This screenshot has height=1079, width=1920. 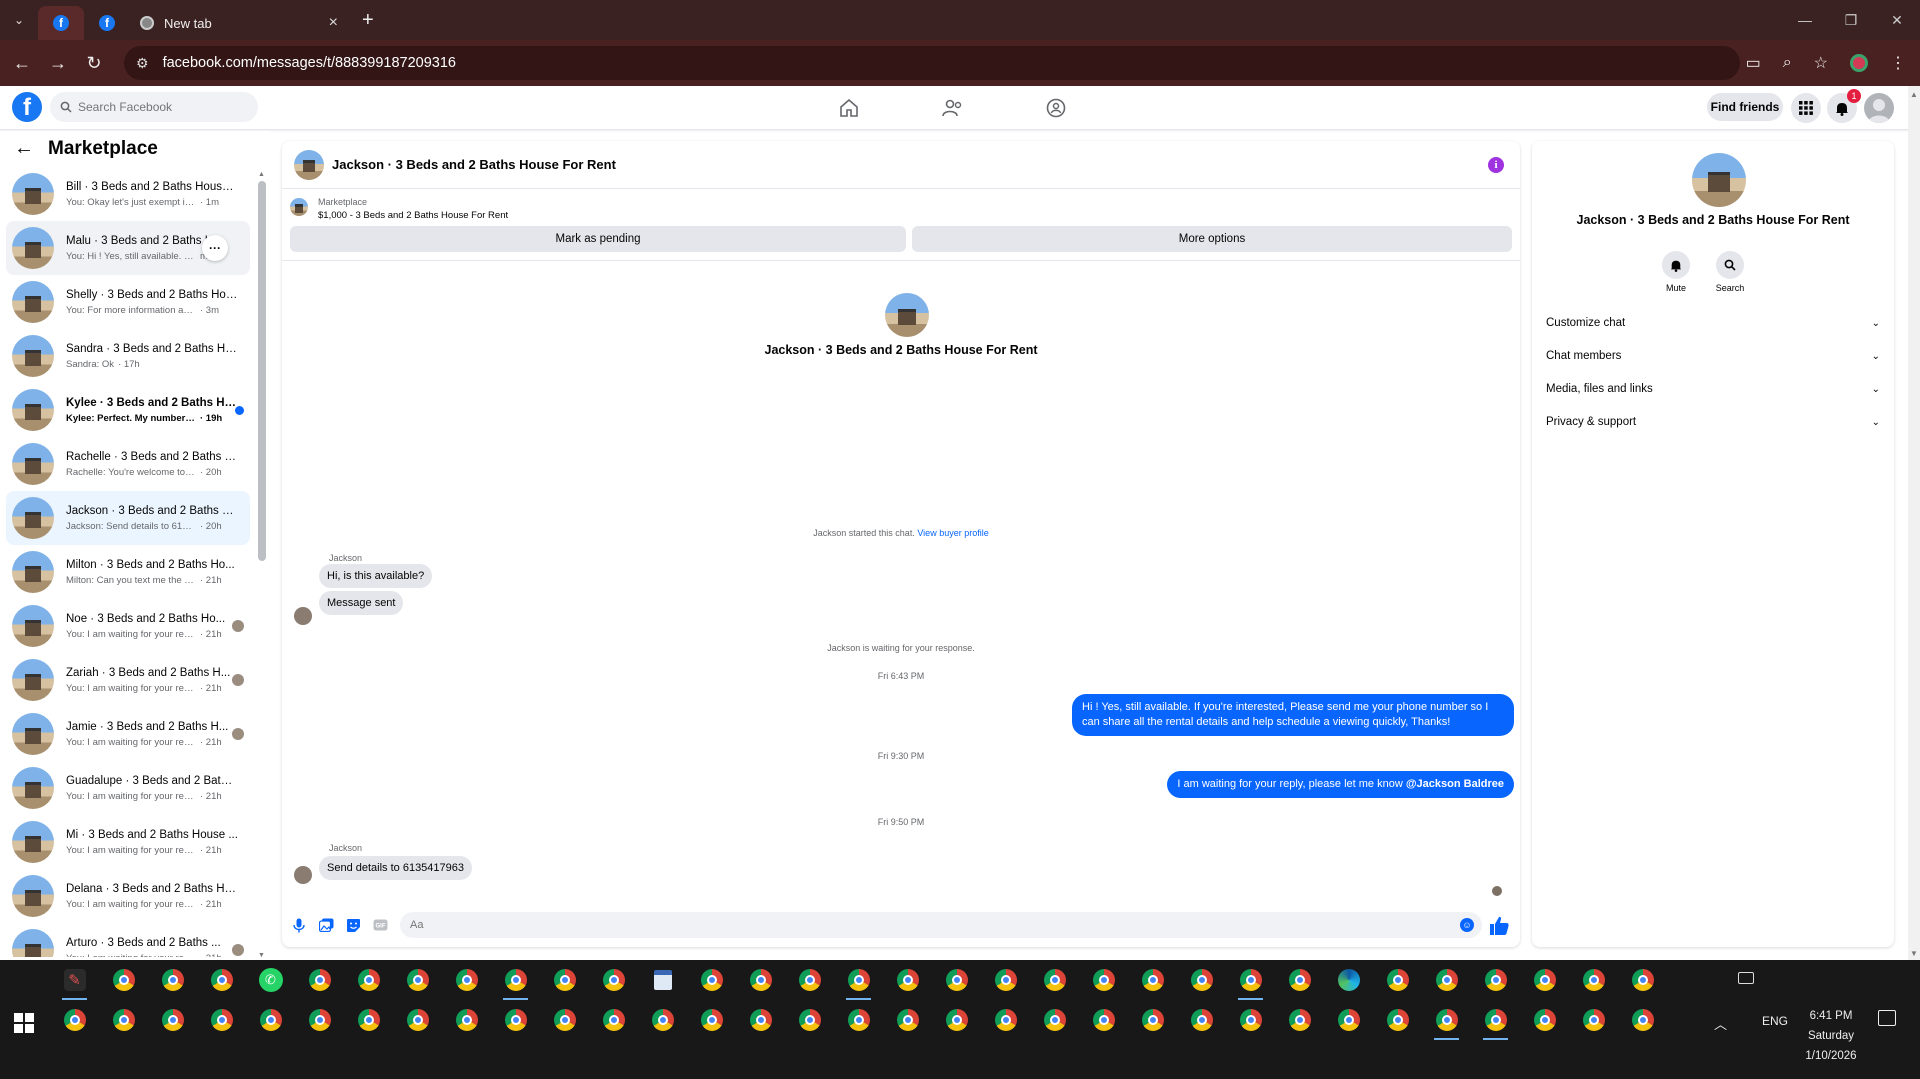 What do you see at coordinates (1775, 1021) in the screenshot?
I see `language-indicator: ENG` at bounding box center [1775, 1021].